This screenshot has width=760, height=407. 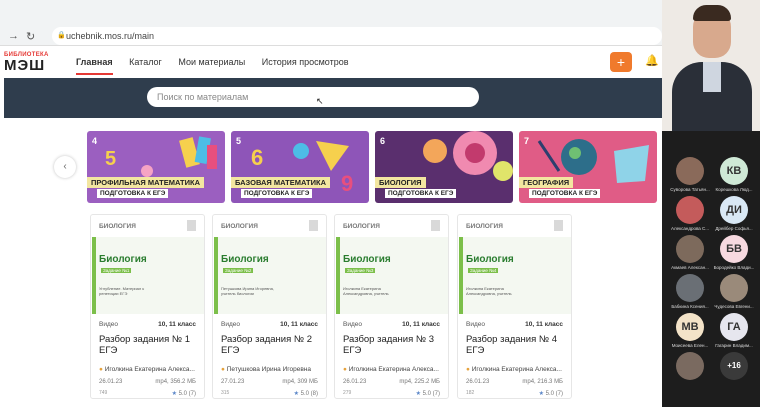 I want to click on participant-initials: МВ, so click(x=690, y=327).